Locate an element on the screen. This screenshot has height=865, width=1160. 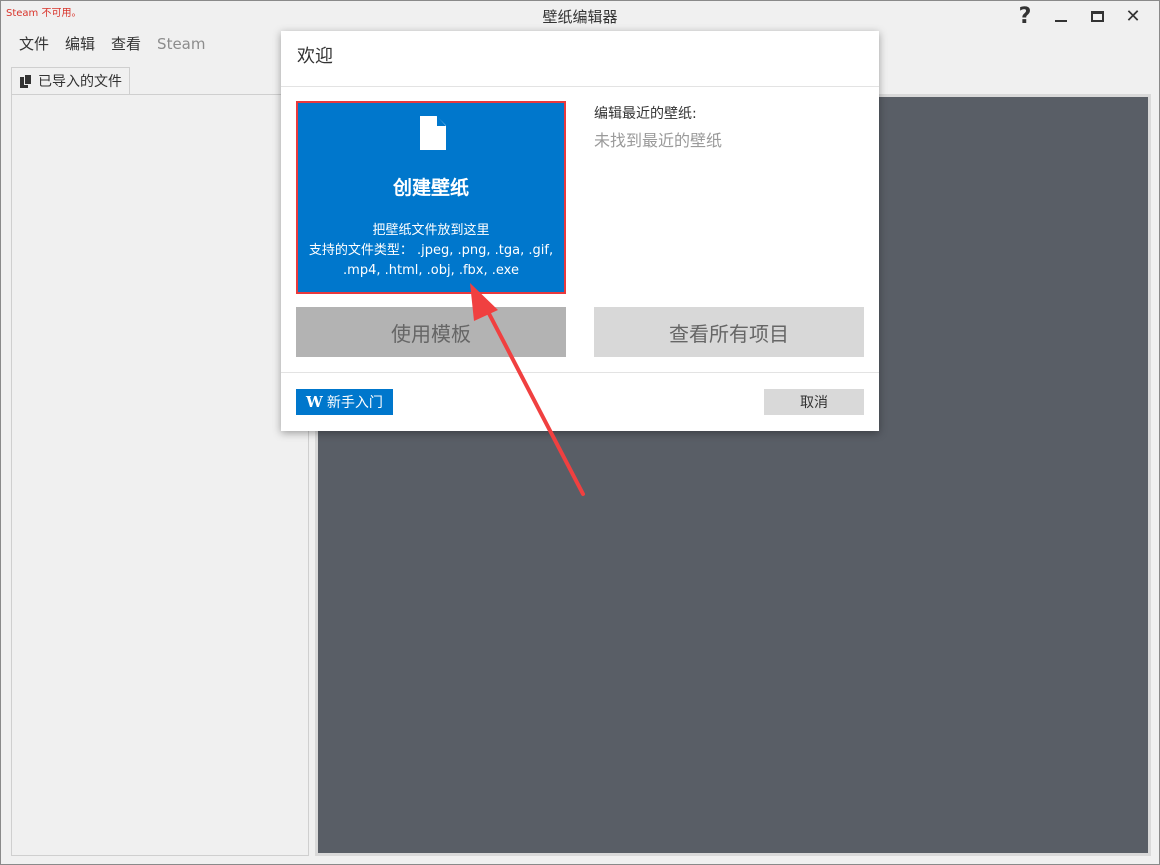
maximize-button is located at coordinates (1097, 16).